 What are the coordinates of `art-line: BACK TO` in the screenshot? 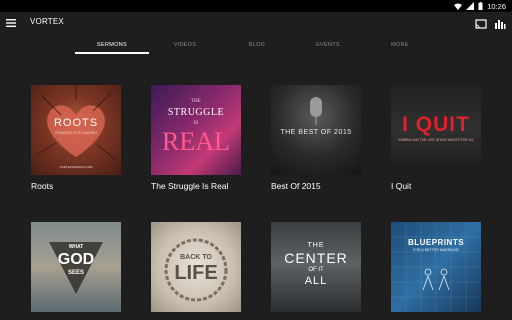 It's located at (196, 257).